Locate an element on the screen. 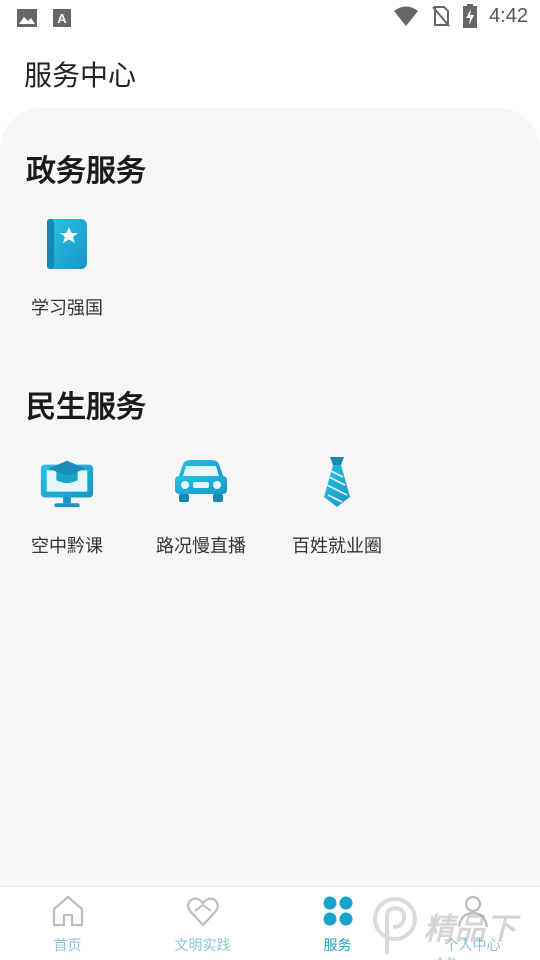 This screenshot has height=960, width=540. battery-charging-icon is located at coordinates (470, 16).